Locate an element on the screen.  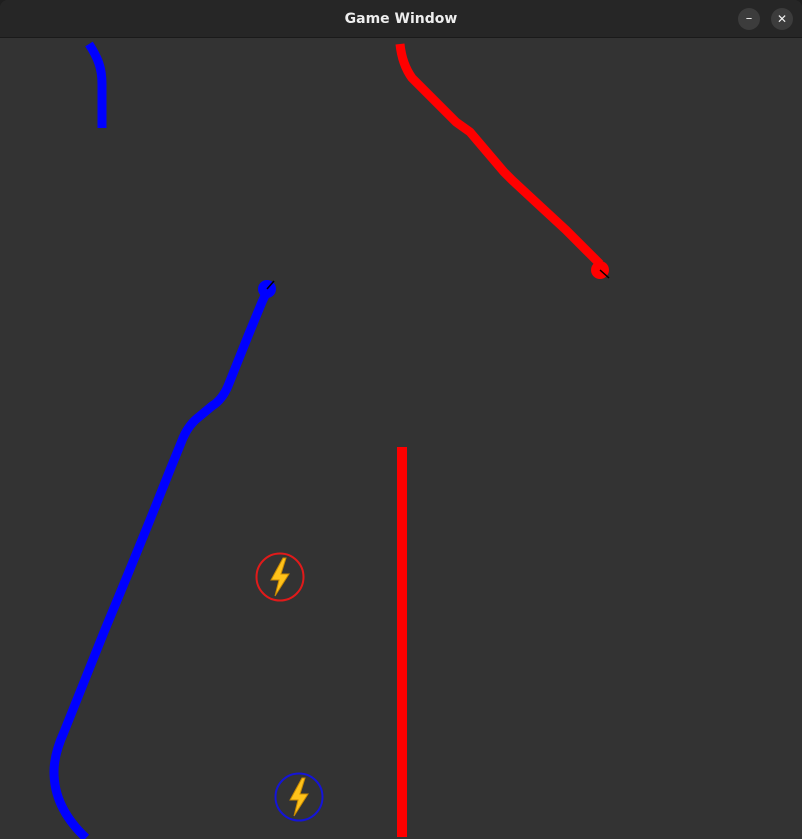
title-bar: Game Window – ✕ is located at coordinates (401, 19).